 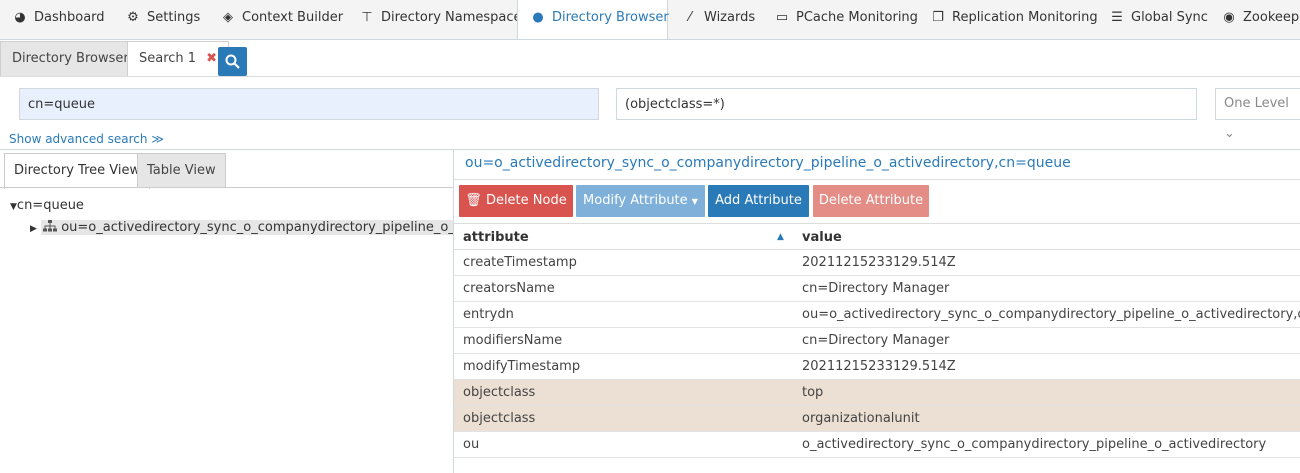 What do you see at coordinates (782, 17) in the screenshot?
I see `desktop-icon: ▭` at bounding box center [782, 17].